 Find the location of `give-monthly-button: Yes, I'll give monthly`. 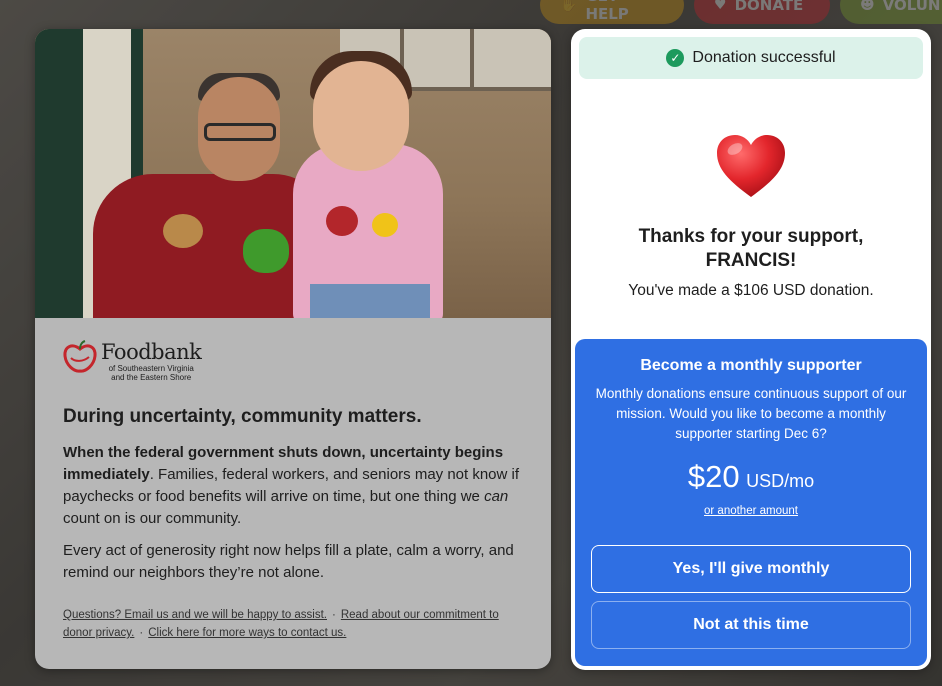

give-monthly-button: Yes, I'll give monthly is located at coordinates (751, 569).